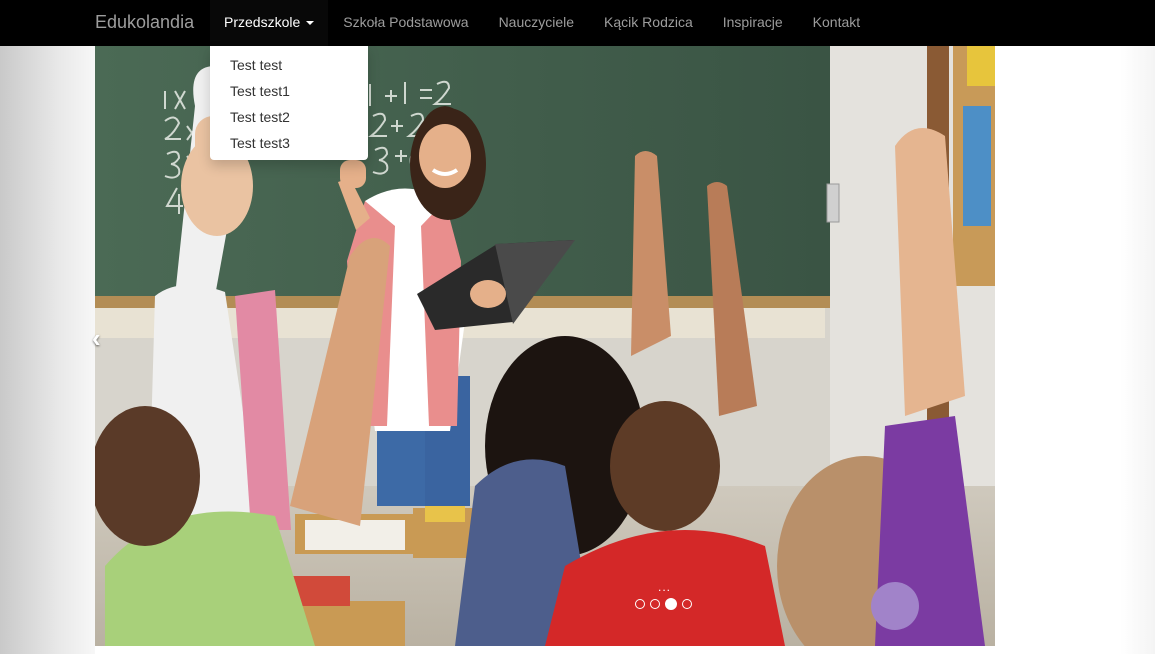  What do you see at coordinates (289, 117) in the screenshot?
I see `dropdown-item: Test test2` at bounding box center [289, 117].